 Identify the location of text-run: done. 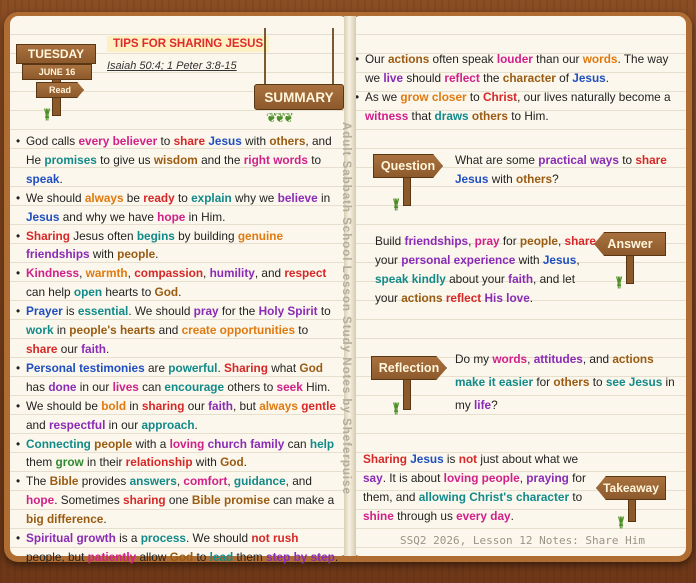
(62, 386).